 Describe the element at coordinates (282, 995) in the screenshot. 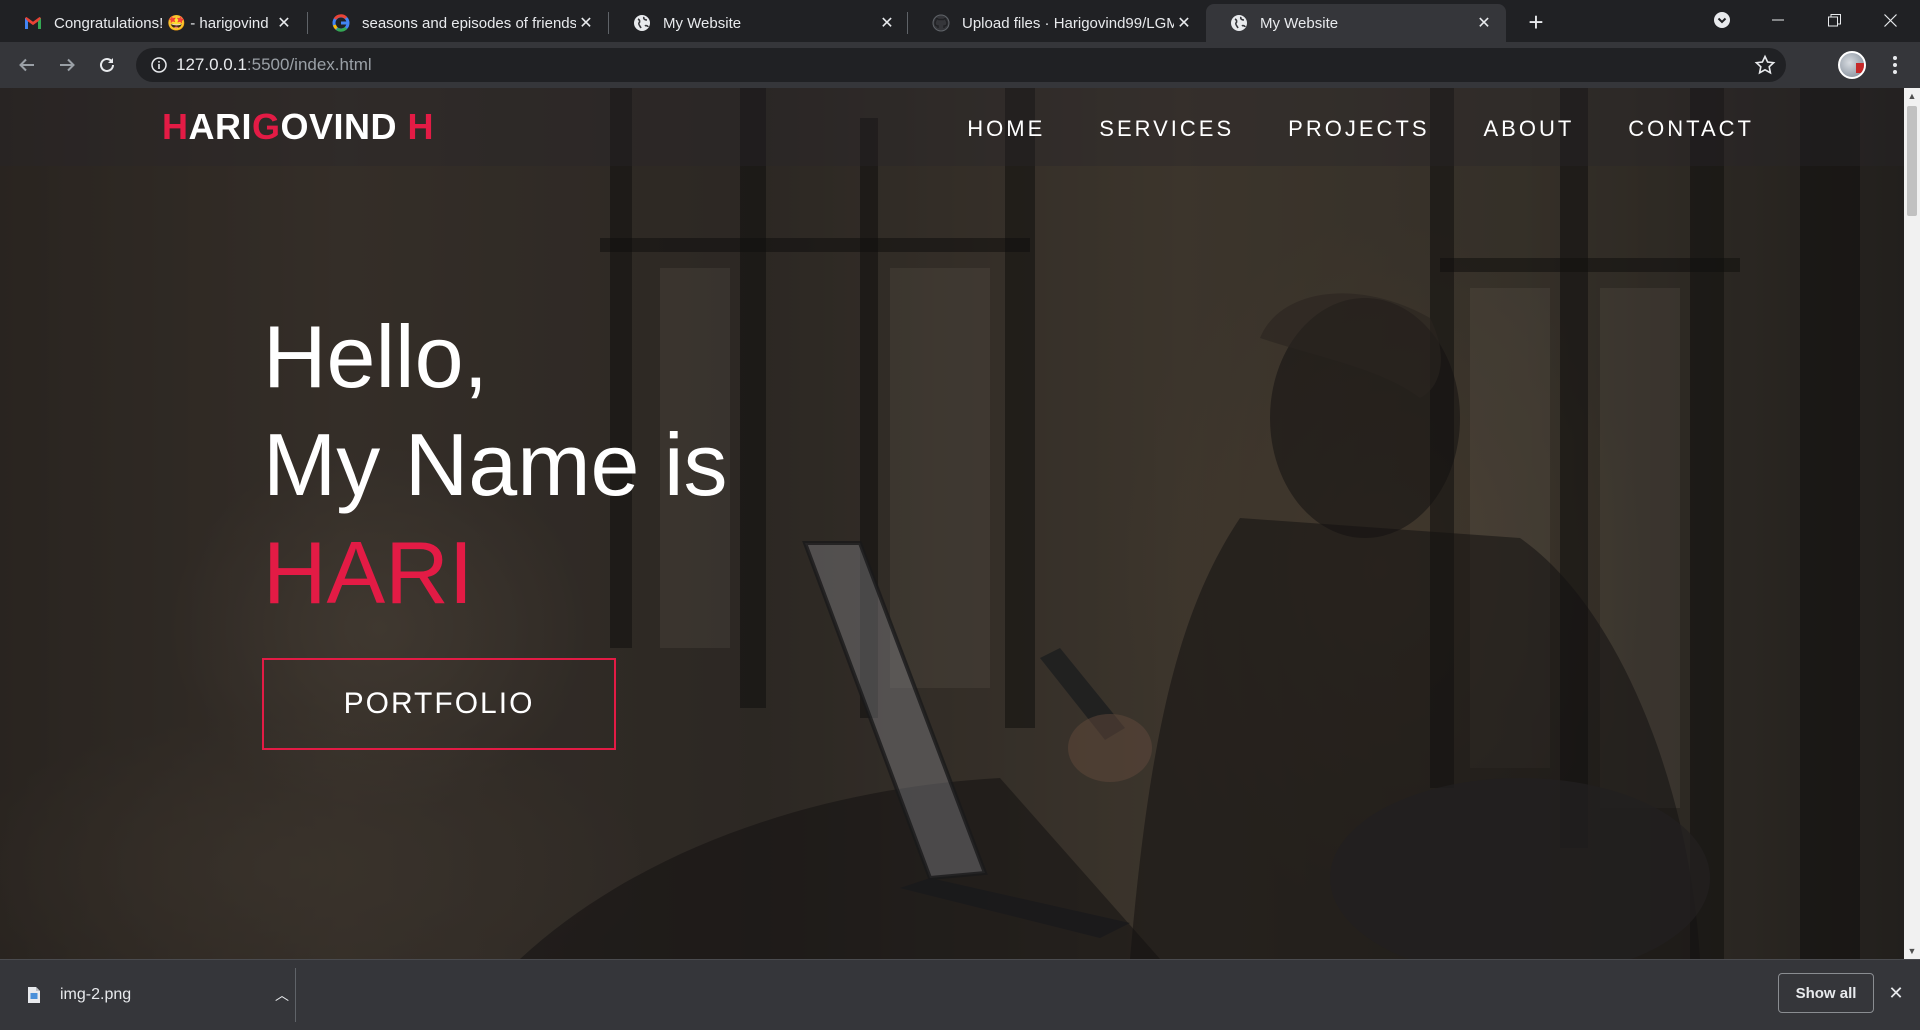

I see `chevron-up-icon: ︿` at that location.